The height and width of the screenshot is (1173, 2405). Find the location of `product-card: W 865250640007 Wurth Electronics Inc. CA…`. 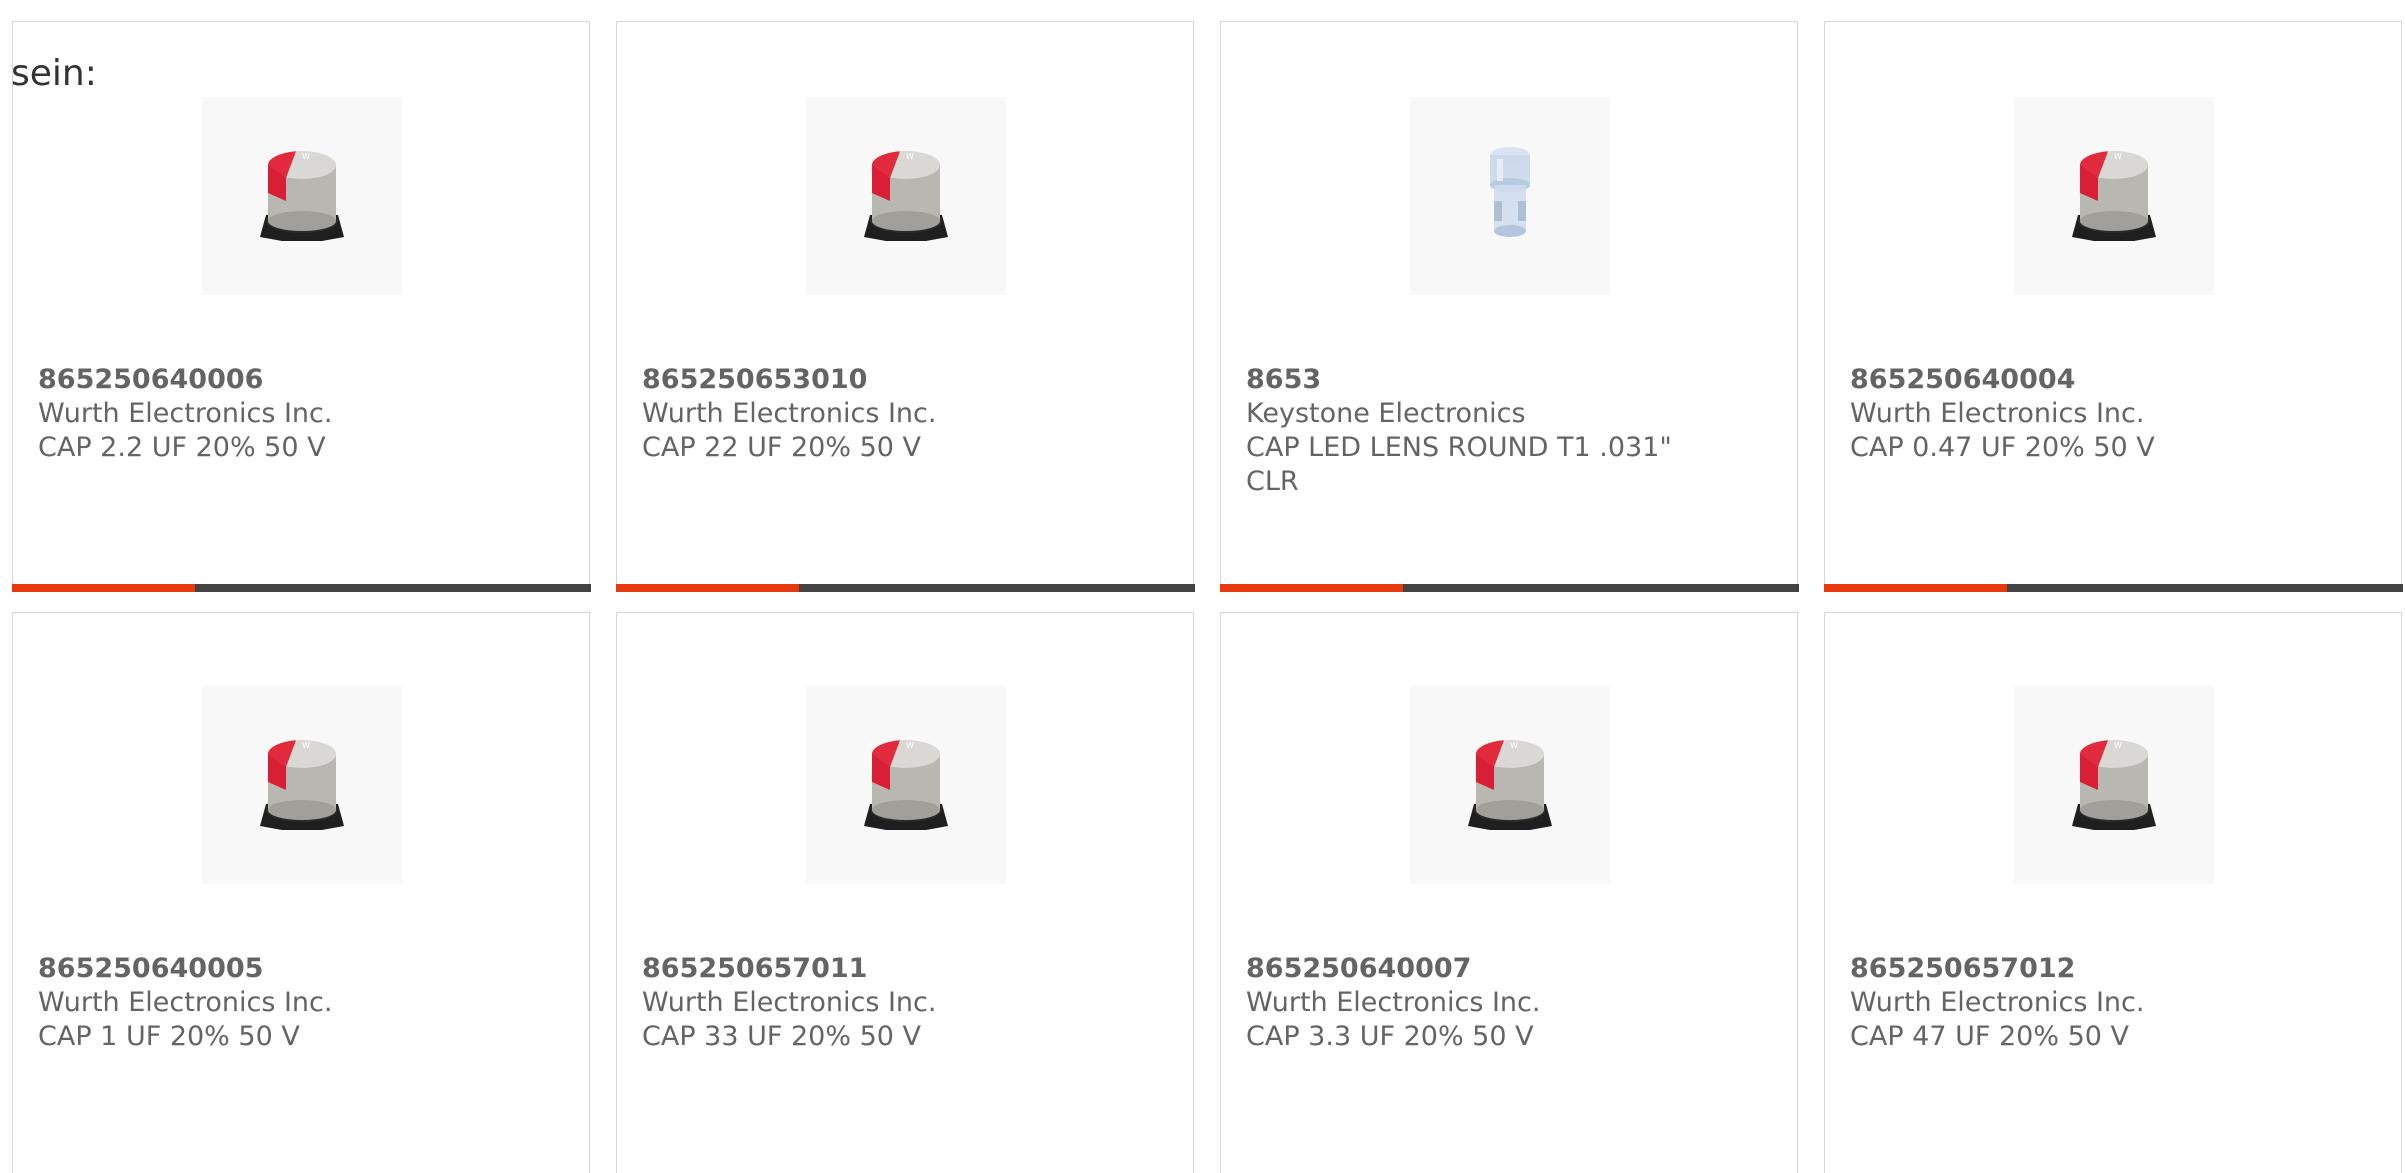

product-card: W 865250640007 Wurth Electronics Inc. CA… is located at coordinates (1509, 892).